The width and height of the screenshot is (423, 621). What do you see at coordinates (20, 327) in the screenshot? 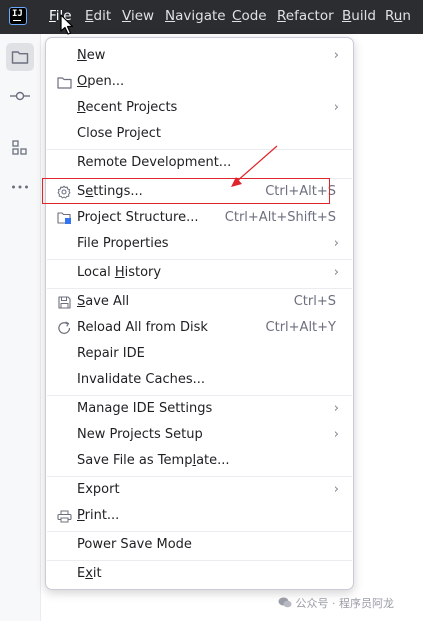
I see `tool-window-strip` at bounding box center [20, 327].